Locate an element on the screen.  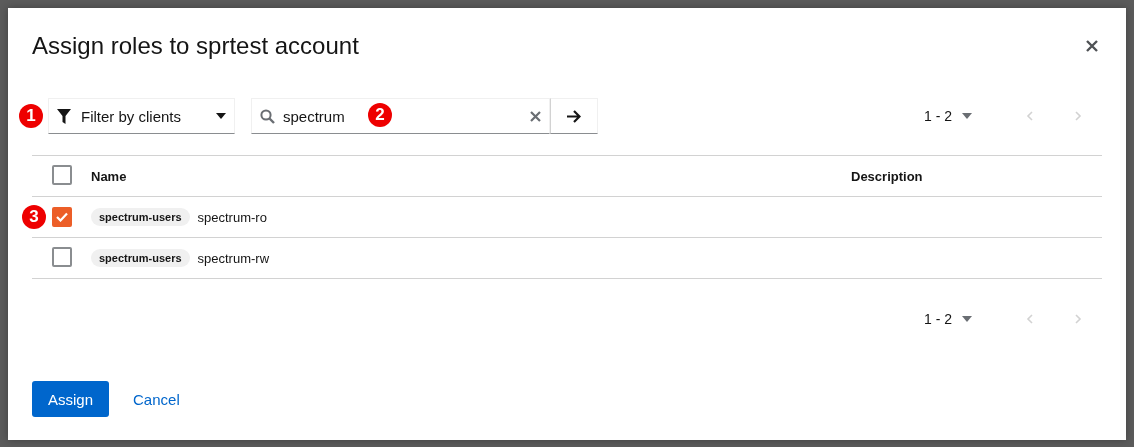
search-icon is located at coordinates (267, 116).